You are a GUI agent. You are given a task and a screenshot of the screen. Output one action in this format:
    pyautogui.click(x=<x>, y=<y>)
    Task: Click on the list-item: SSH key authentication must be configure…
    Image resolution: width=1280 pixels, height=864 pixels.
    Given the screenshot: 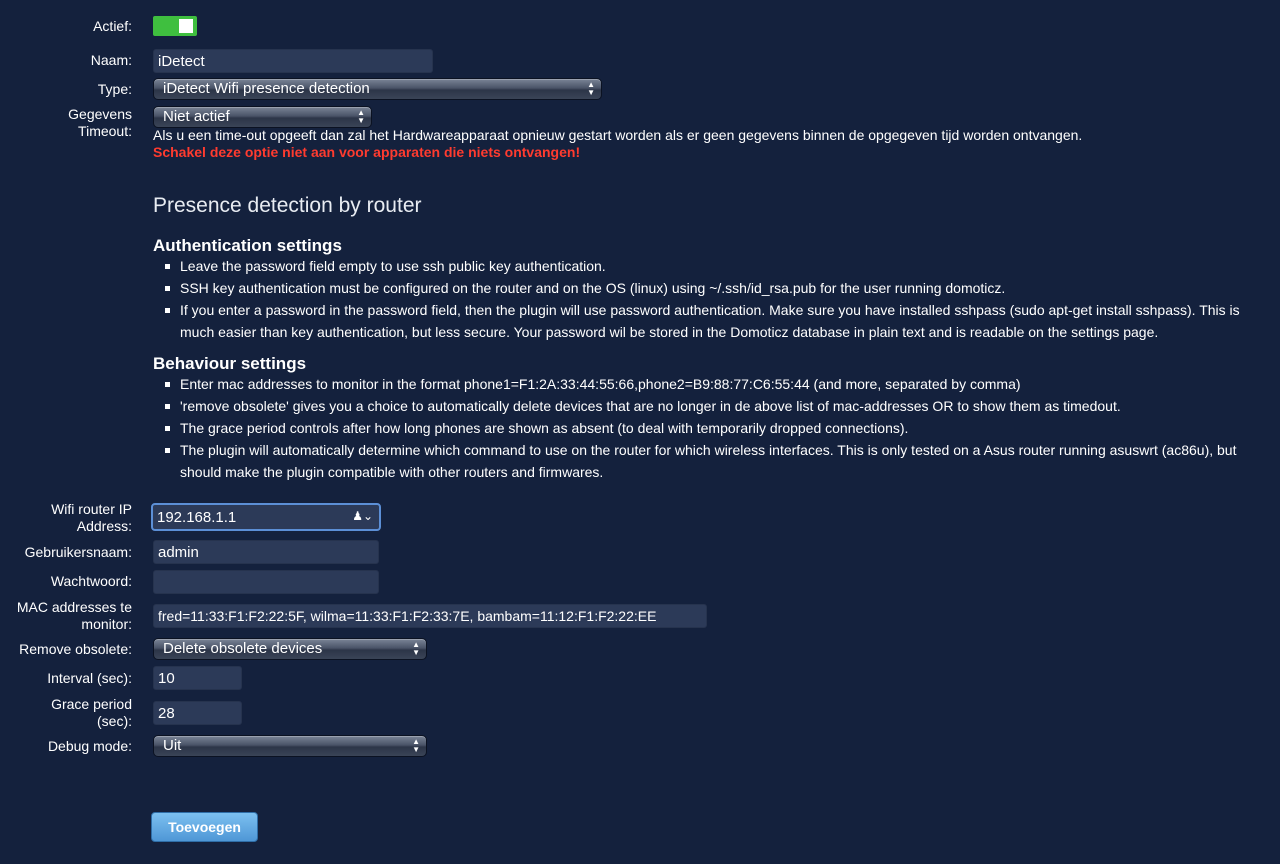 What is the action you would take?
    pyautogui.click(x=708, y=288)
    